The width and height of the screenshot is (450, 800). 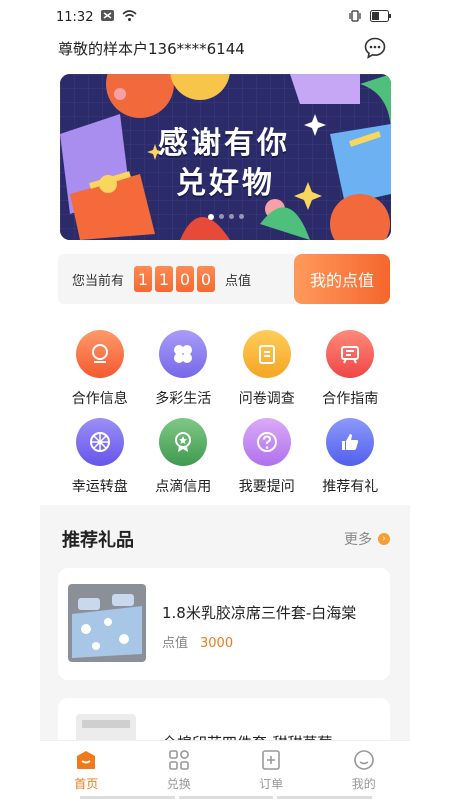 What do you see at coordinates (225, 17) in the screenshot?
I see `status-bar: 11:32` at bounding box center [225, 17].